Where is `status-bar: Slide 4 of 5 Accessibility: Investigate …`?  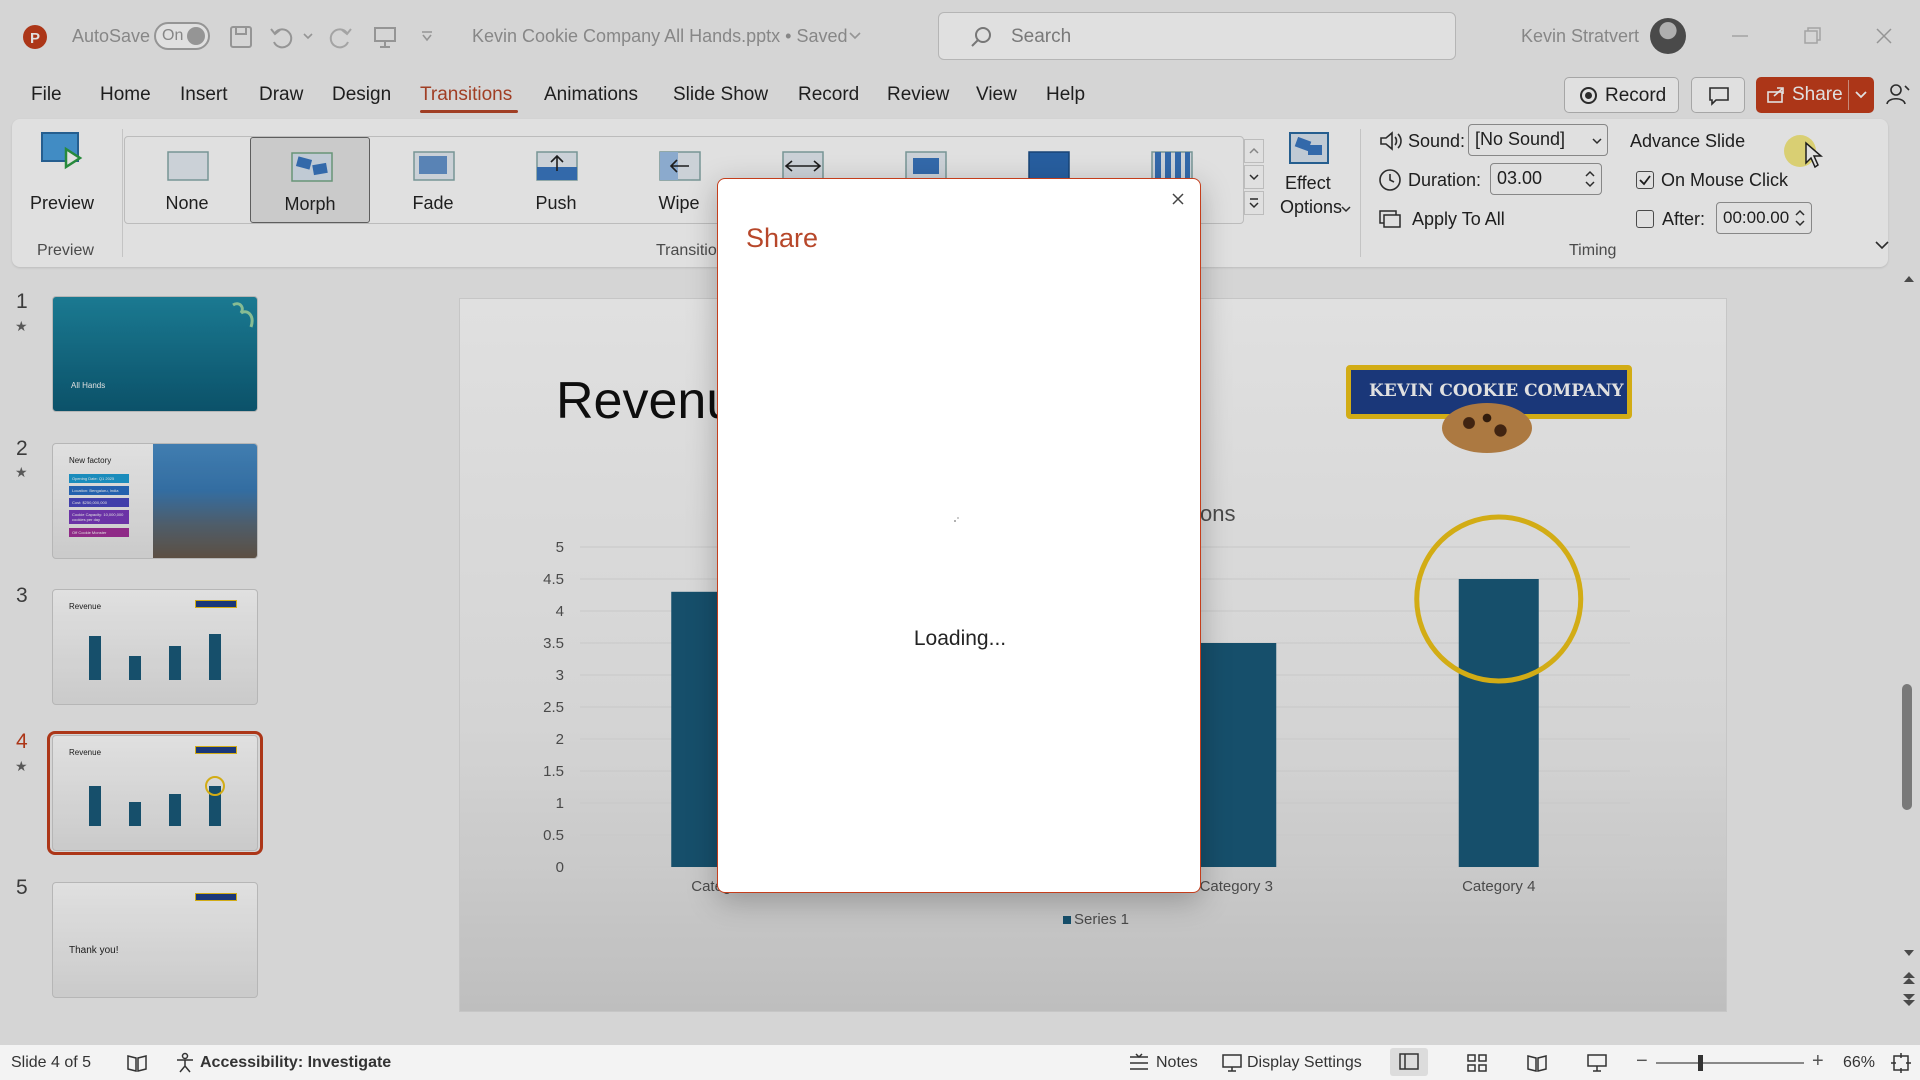 status-bar: Slide 4 of 5 Accessibility: Investigate … is located at coordinates (960, 1062).